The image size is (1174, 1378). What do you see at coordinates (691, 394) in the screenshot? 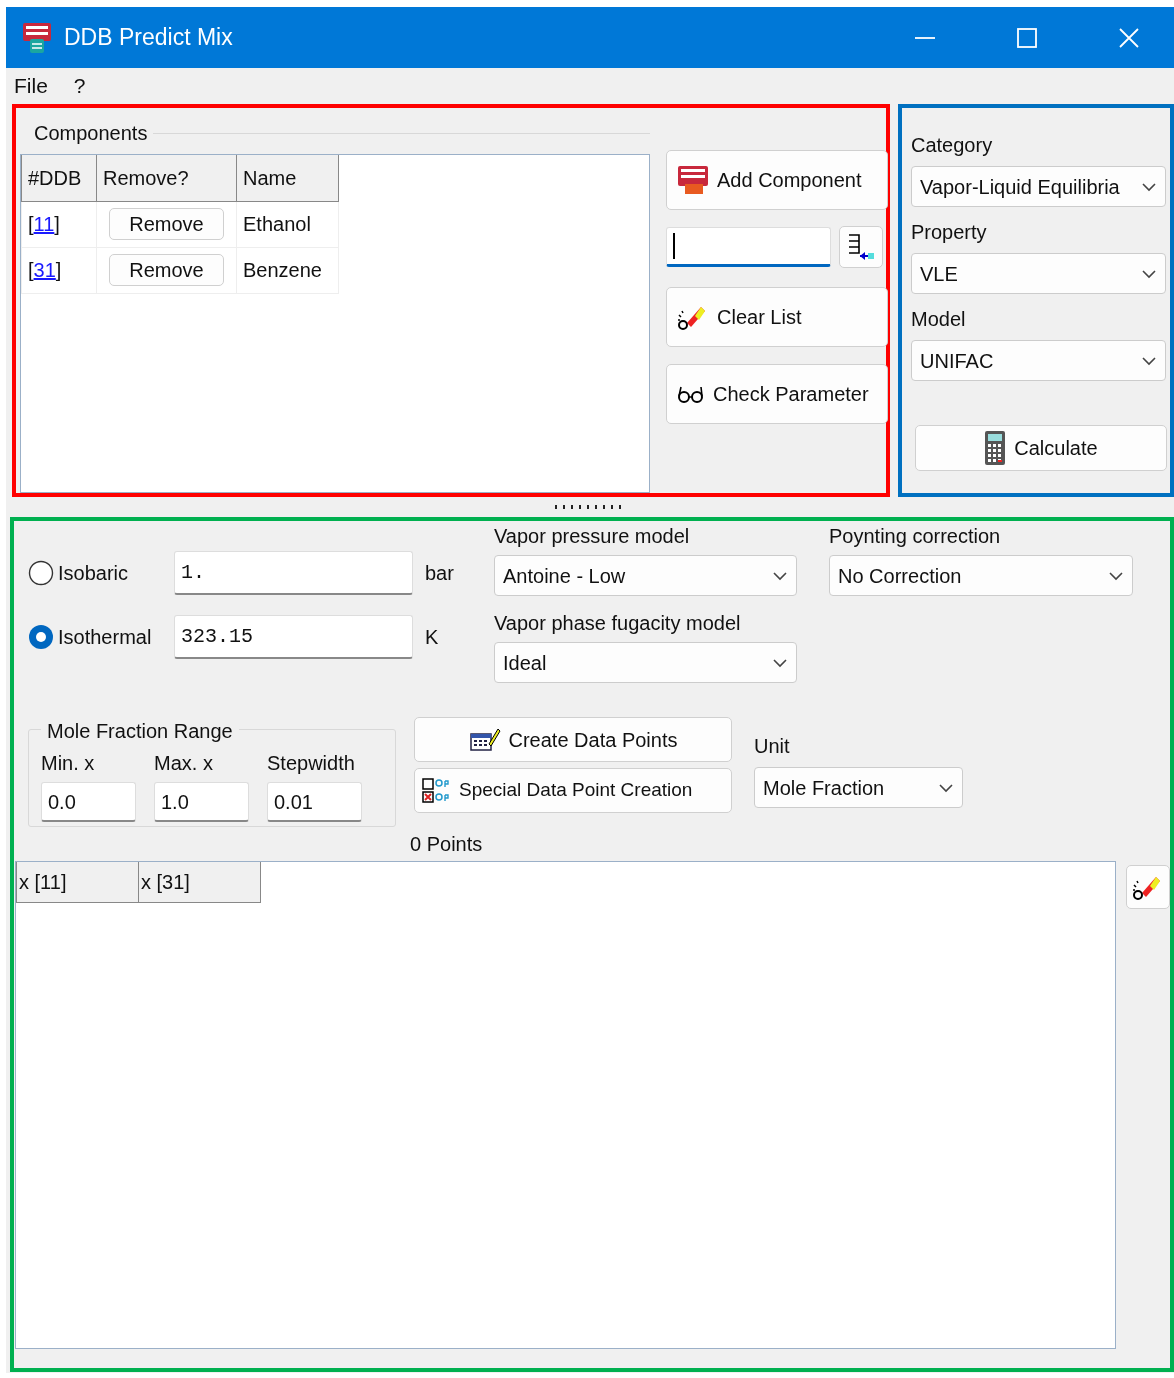
I see `glasses-icon` at bounding box center [691, 394].